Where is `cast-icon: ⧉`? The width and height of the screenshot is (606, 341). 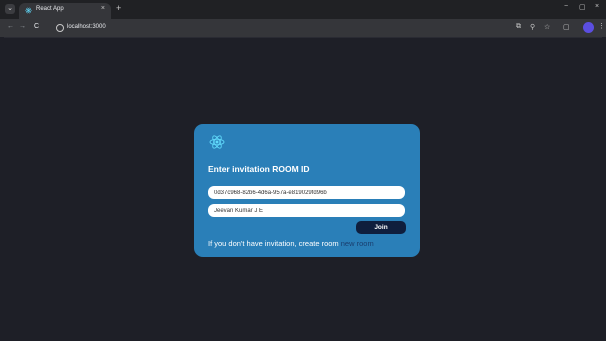 cast-icon: ⧉ is located at coordinates (518, 27).